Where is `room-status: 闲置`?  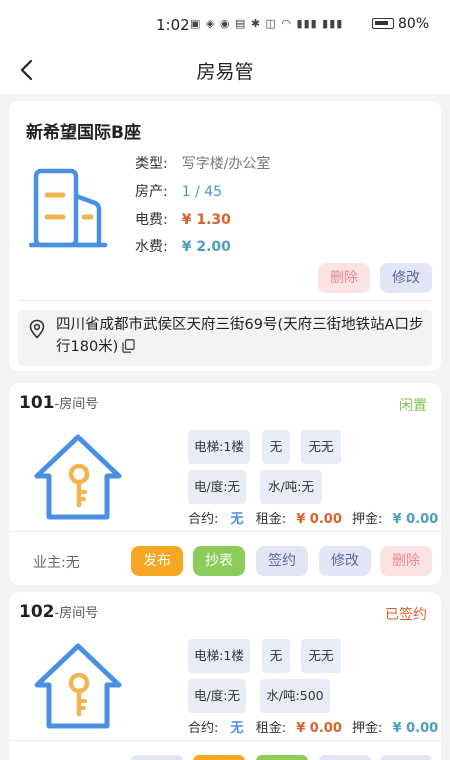 room-status: 闲置 is located at coordinates (413, 406).